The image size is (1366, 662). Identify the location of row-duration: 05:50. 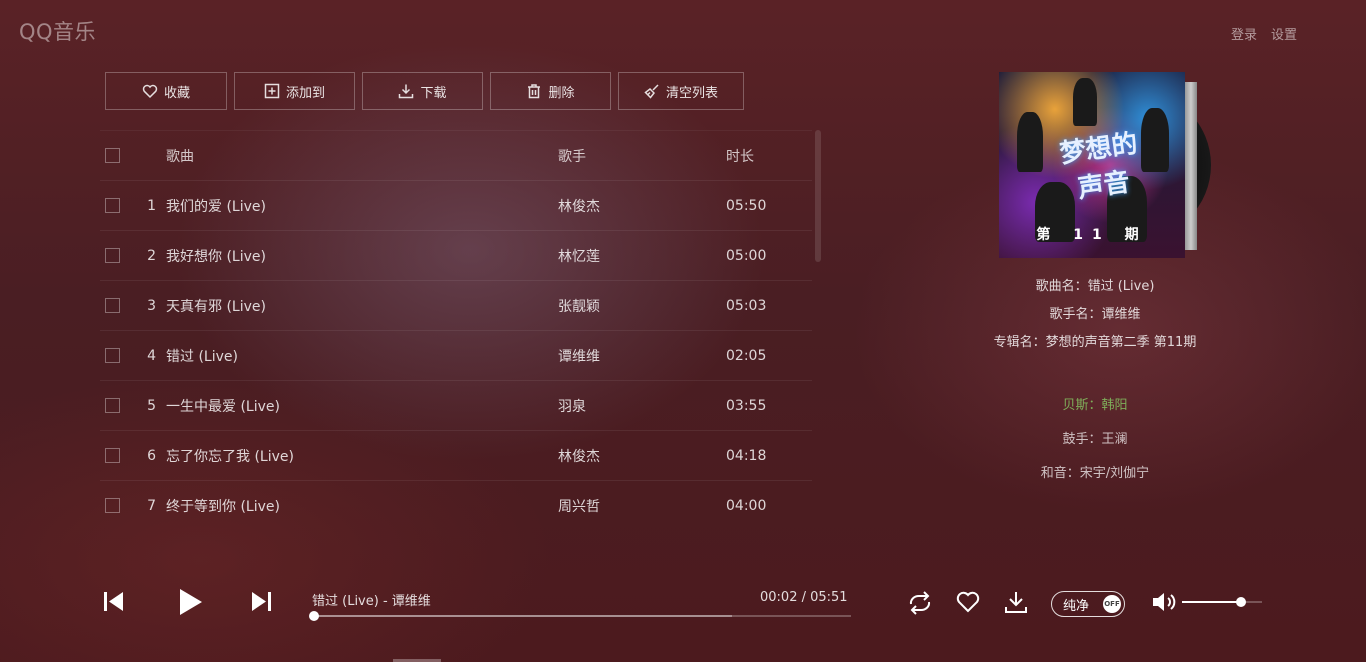
(746, 205).